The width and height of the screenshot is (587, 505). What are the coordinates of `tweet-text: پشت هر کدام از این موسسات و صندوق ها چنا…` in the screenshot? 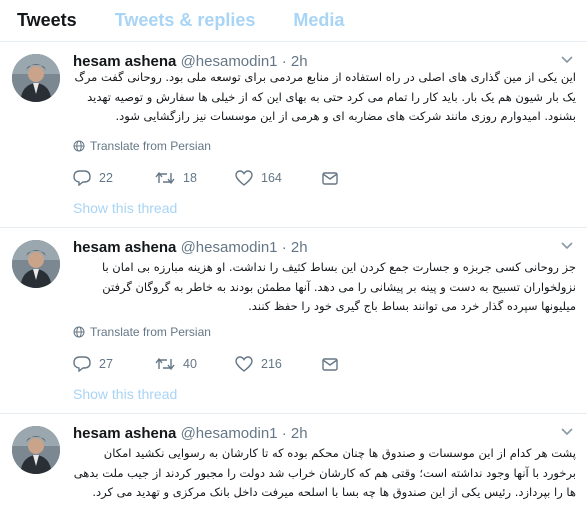 It's located at (324, 473).